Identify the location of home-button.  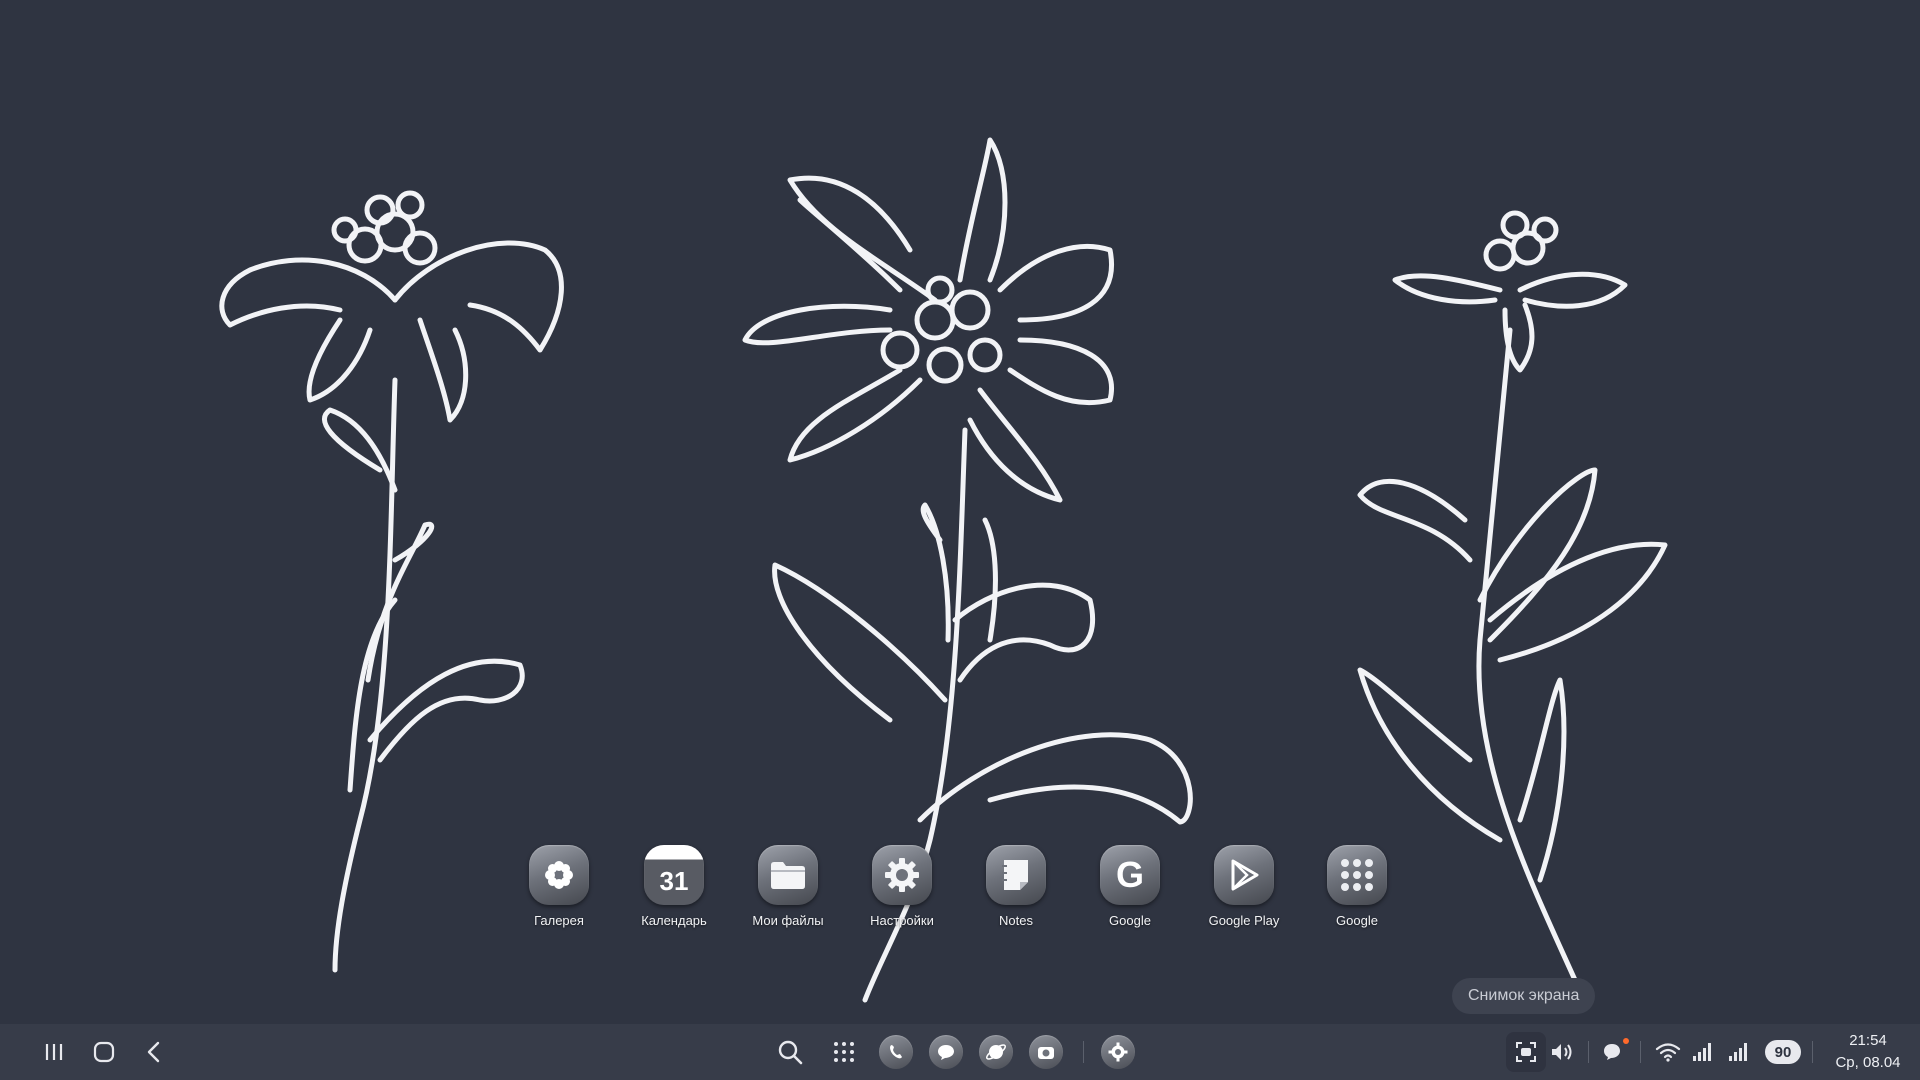
(104, 1052).